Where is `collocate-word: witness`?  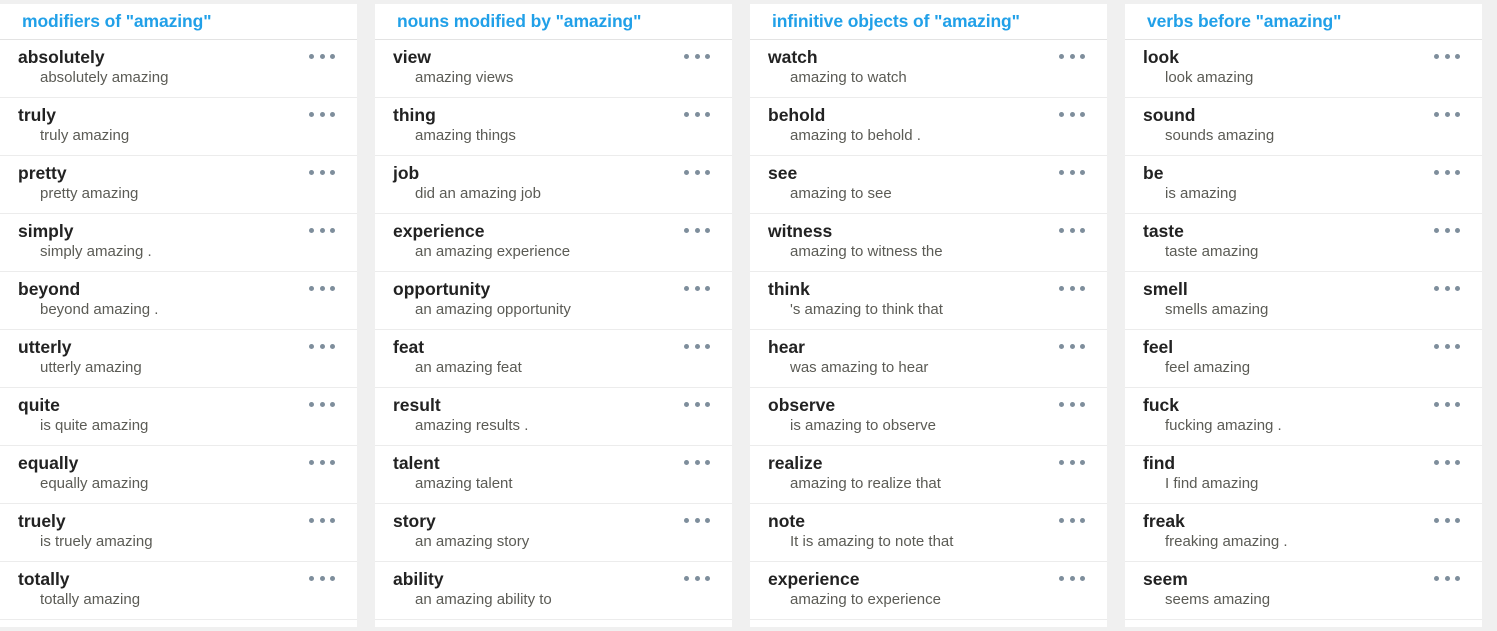
collocate-word: witness is located at coordinates (937, 231).